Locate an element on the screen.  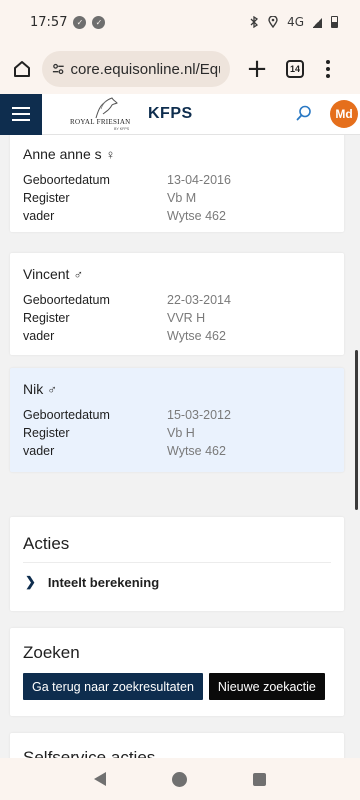
zoeken-title: Zoeken is located at coordinates (51, 652).